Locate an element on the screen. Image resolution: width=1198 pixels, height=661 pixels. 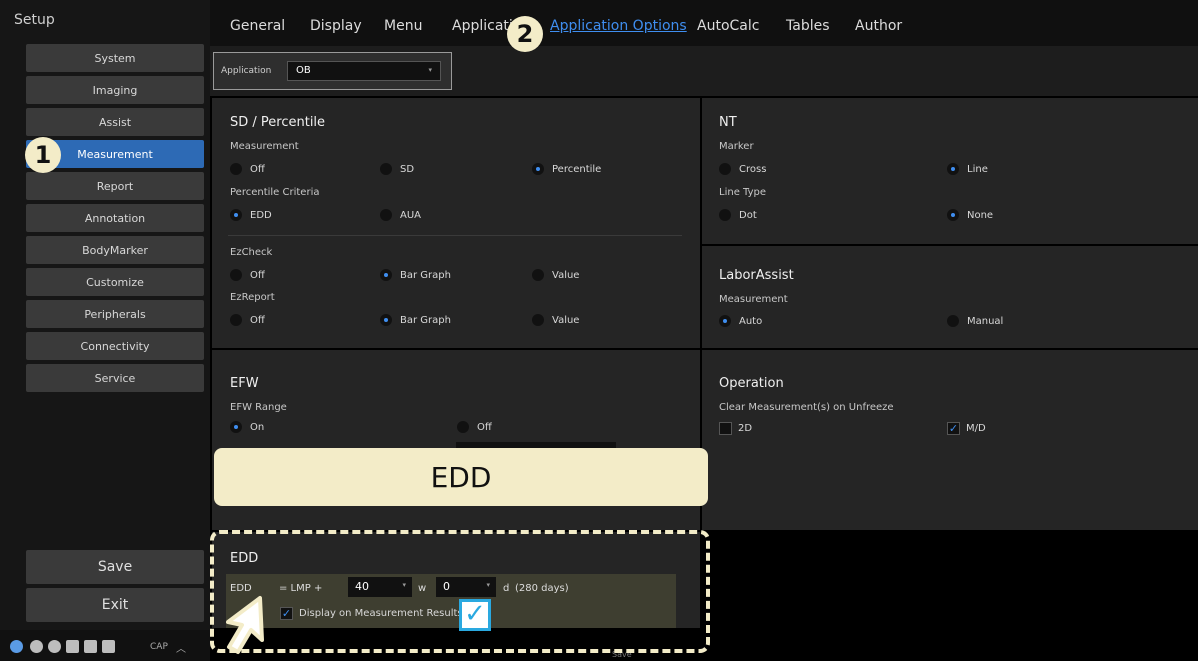
radio-ezreport-bargraph: Bar Graph is located at coordinates (415, 320).